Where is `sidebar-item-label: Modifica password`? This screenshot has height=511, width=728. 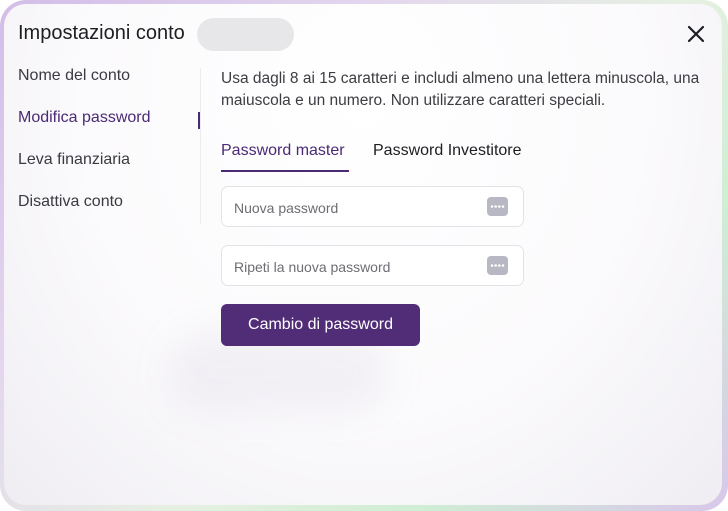 sidebar-item-label: Modifica password is located at coordinates (84, 117).